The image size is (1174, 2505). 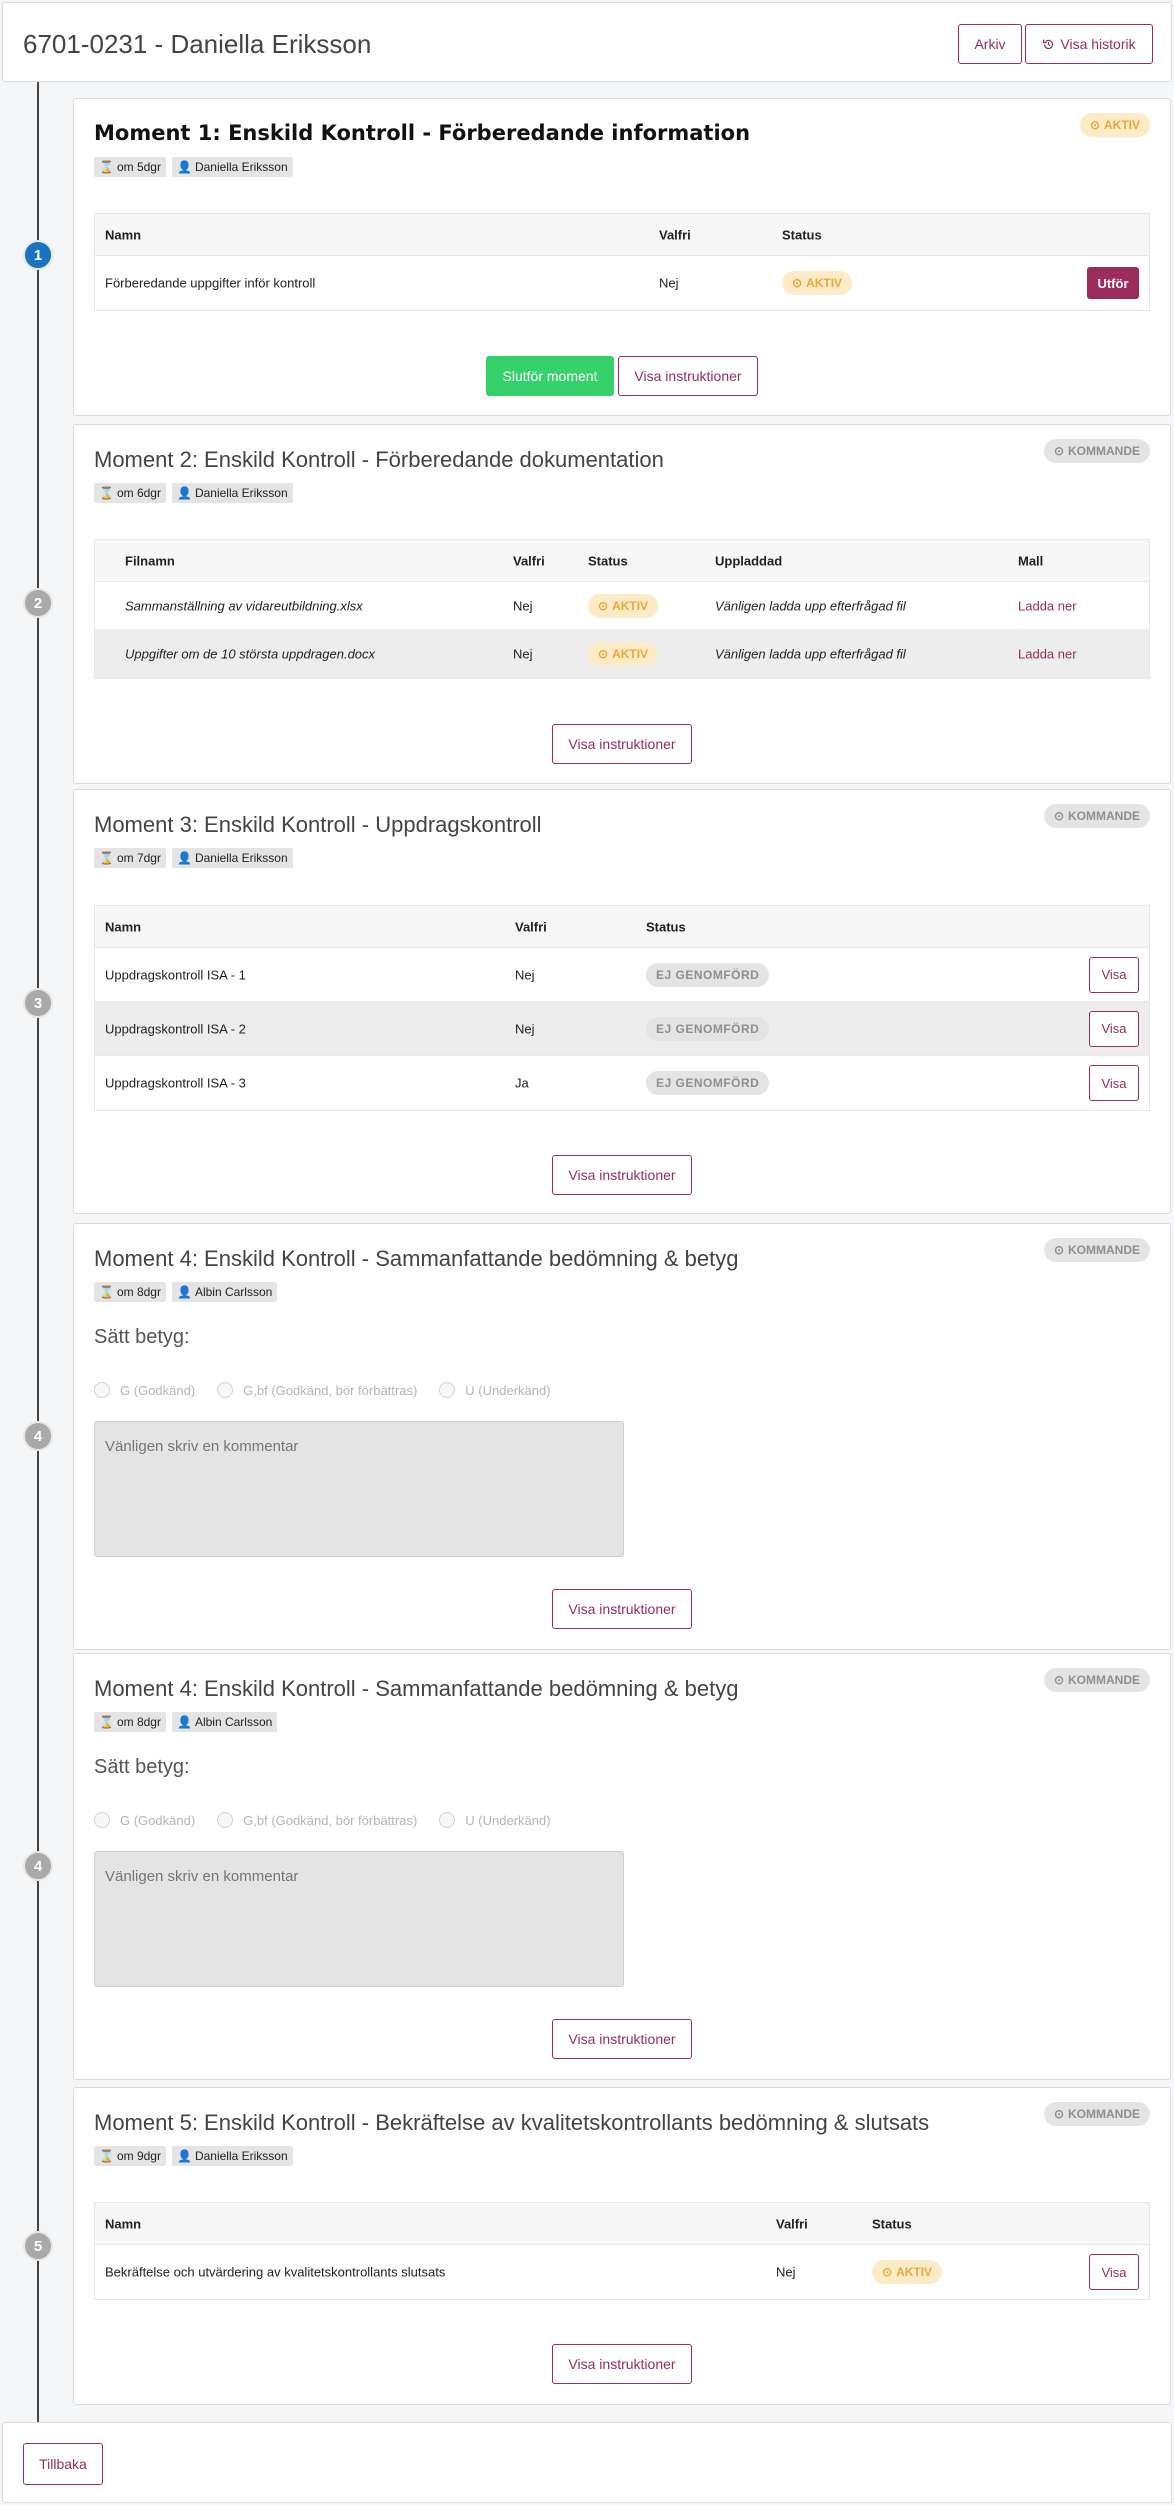 I want to click on table-header: Namn Valfri Status, so click(x=622, y=235).